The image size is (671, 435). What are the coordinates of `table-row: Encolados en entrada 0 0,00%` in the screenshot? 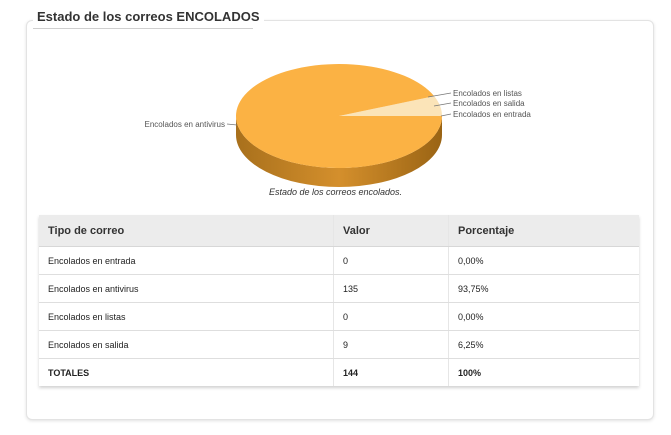 It's located at (339, 260).